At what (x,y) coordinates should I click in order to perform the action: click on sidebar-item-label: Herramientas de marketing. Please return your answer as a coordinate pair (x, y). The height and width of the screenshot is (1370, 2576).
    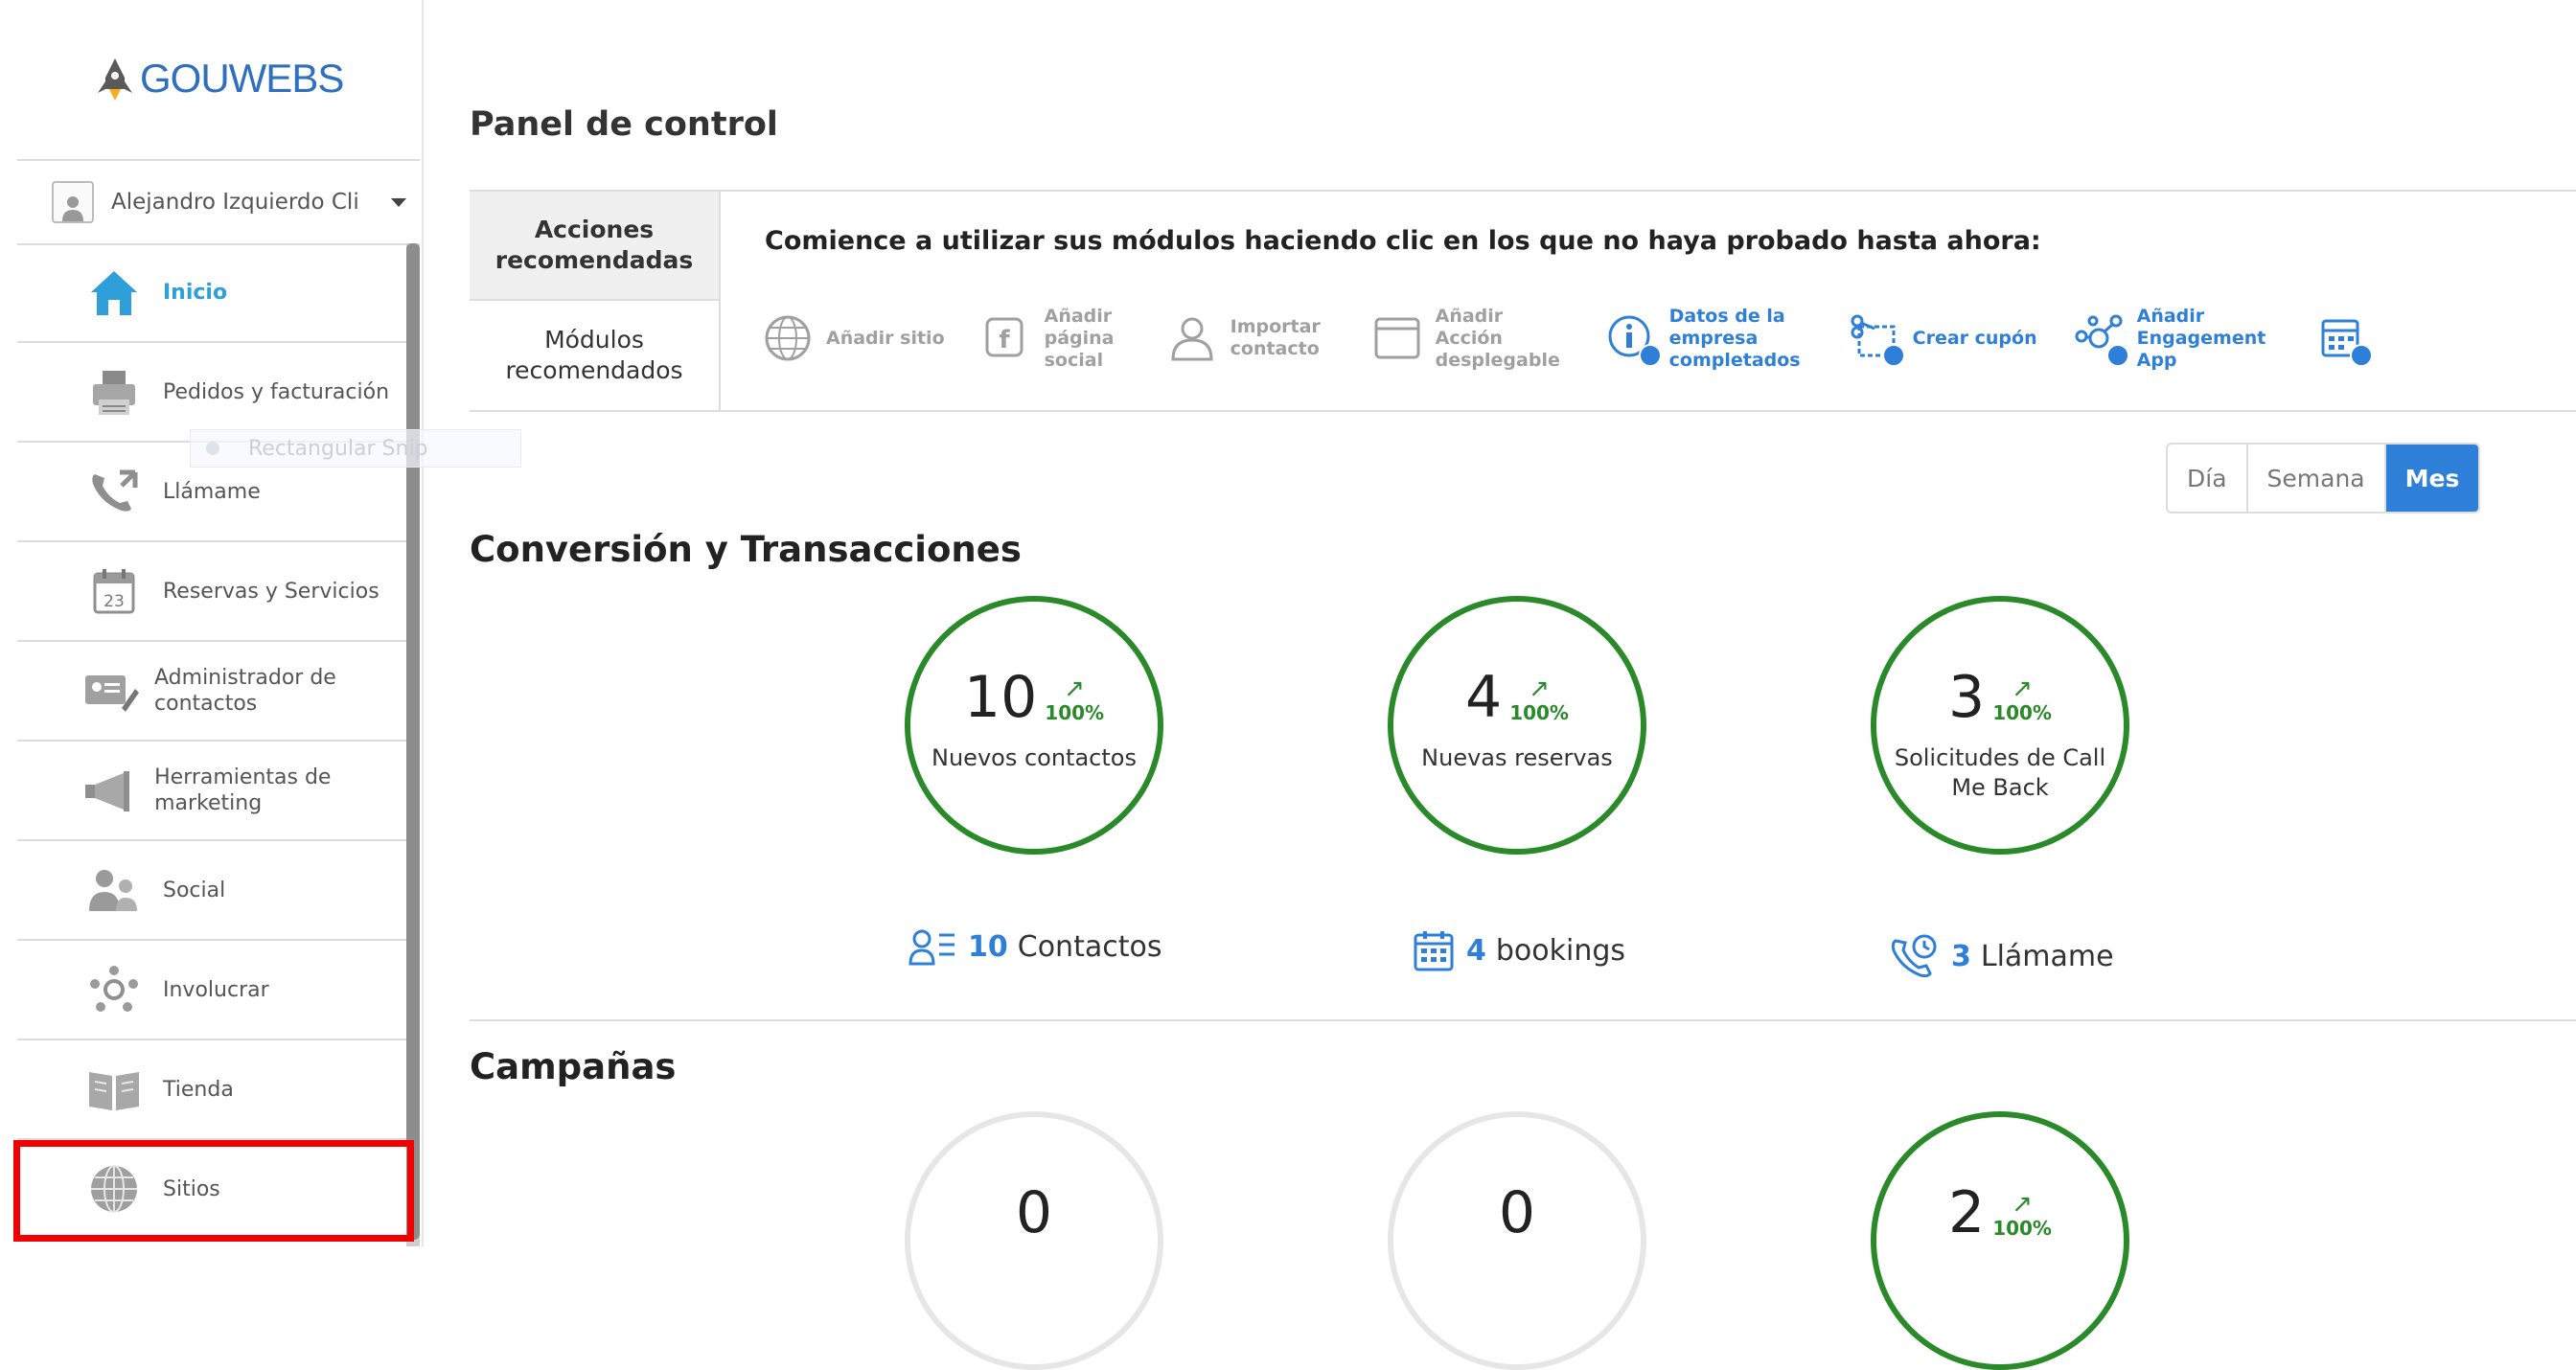
    Looking at the image, I should click on (243, 790).